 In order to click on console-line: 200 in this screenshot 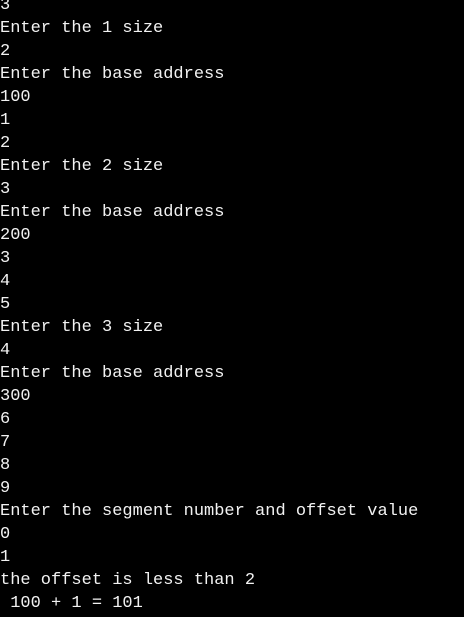, I will do `click(15, 235)`.